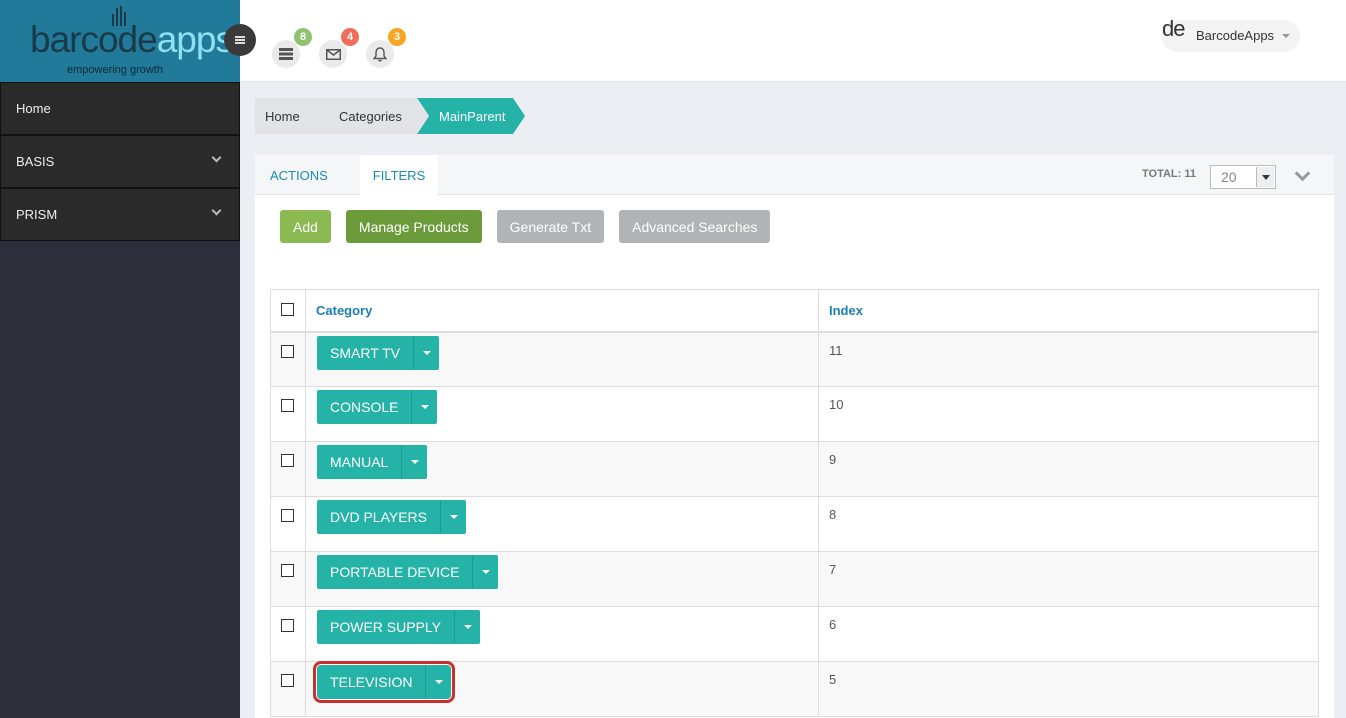 The image size is (1346, 718). Describe the element at coordinates (562, 311) in the screenshot. I see `column-header-category: Category` at that location.